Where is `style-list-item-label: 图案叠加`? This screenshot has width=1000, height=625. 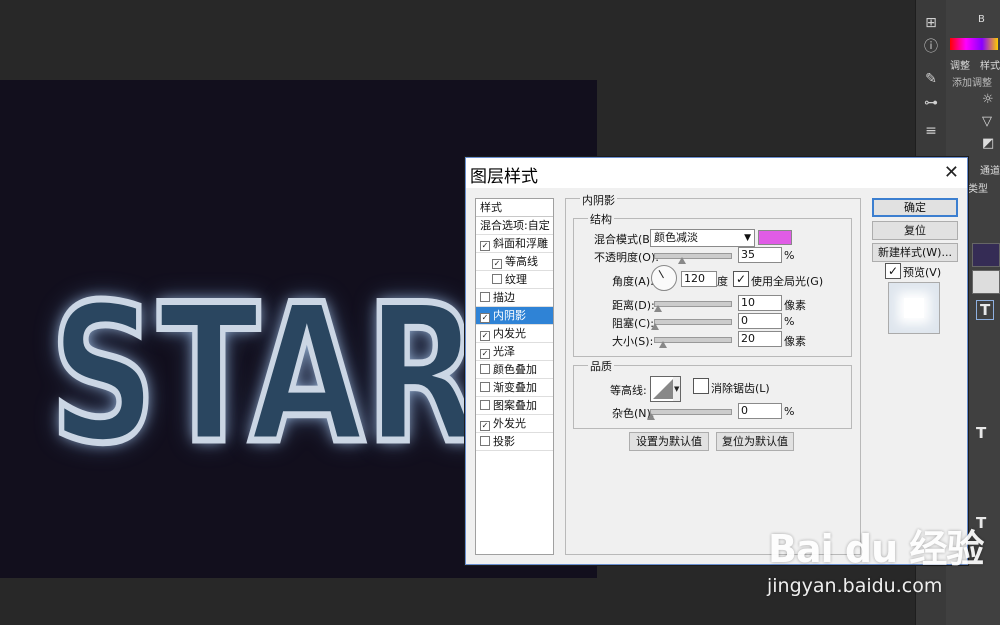 style-list-item-label: 图案叠加 is located at coordinates (515, 405).